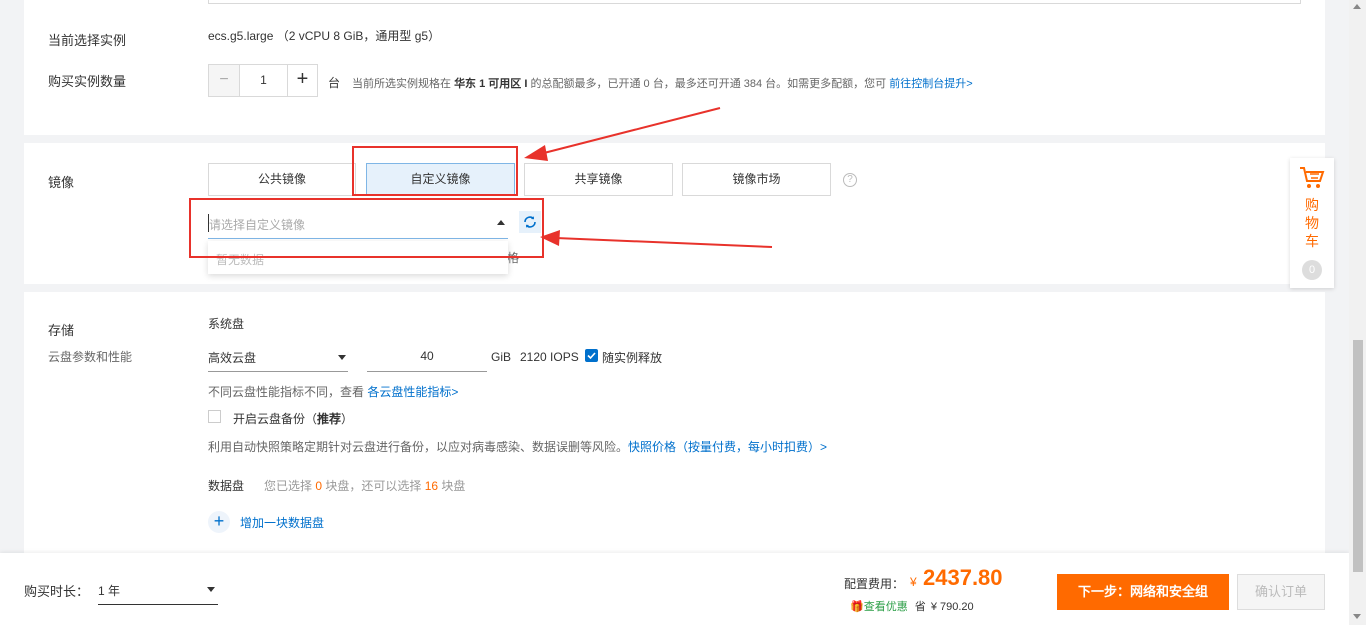  What do you see at coordinates (90, 357) in the screenshot?
I see `storage-sublabel: 云盘参数和性能` at bounding box center [90, 357].